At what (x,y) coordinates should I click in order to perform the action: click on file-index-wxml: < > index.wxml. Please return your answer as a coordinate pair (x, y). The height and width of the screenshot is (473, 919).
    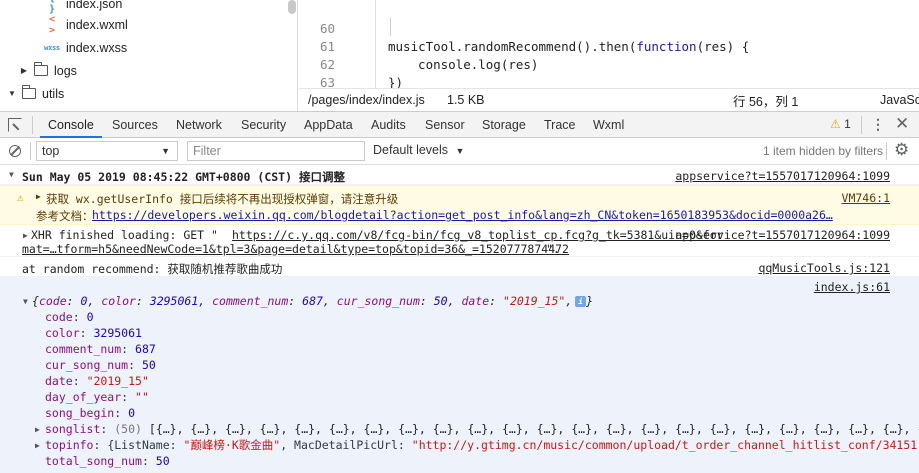
    Looking at the image, I should click on (86, 24).